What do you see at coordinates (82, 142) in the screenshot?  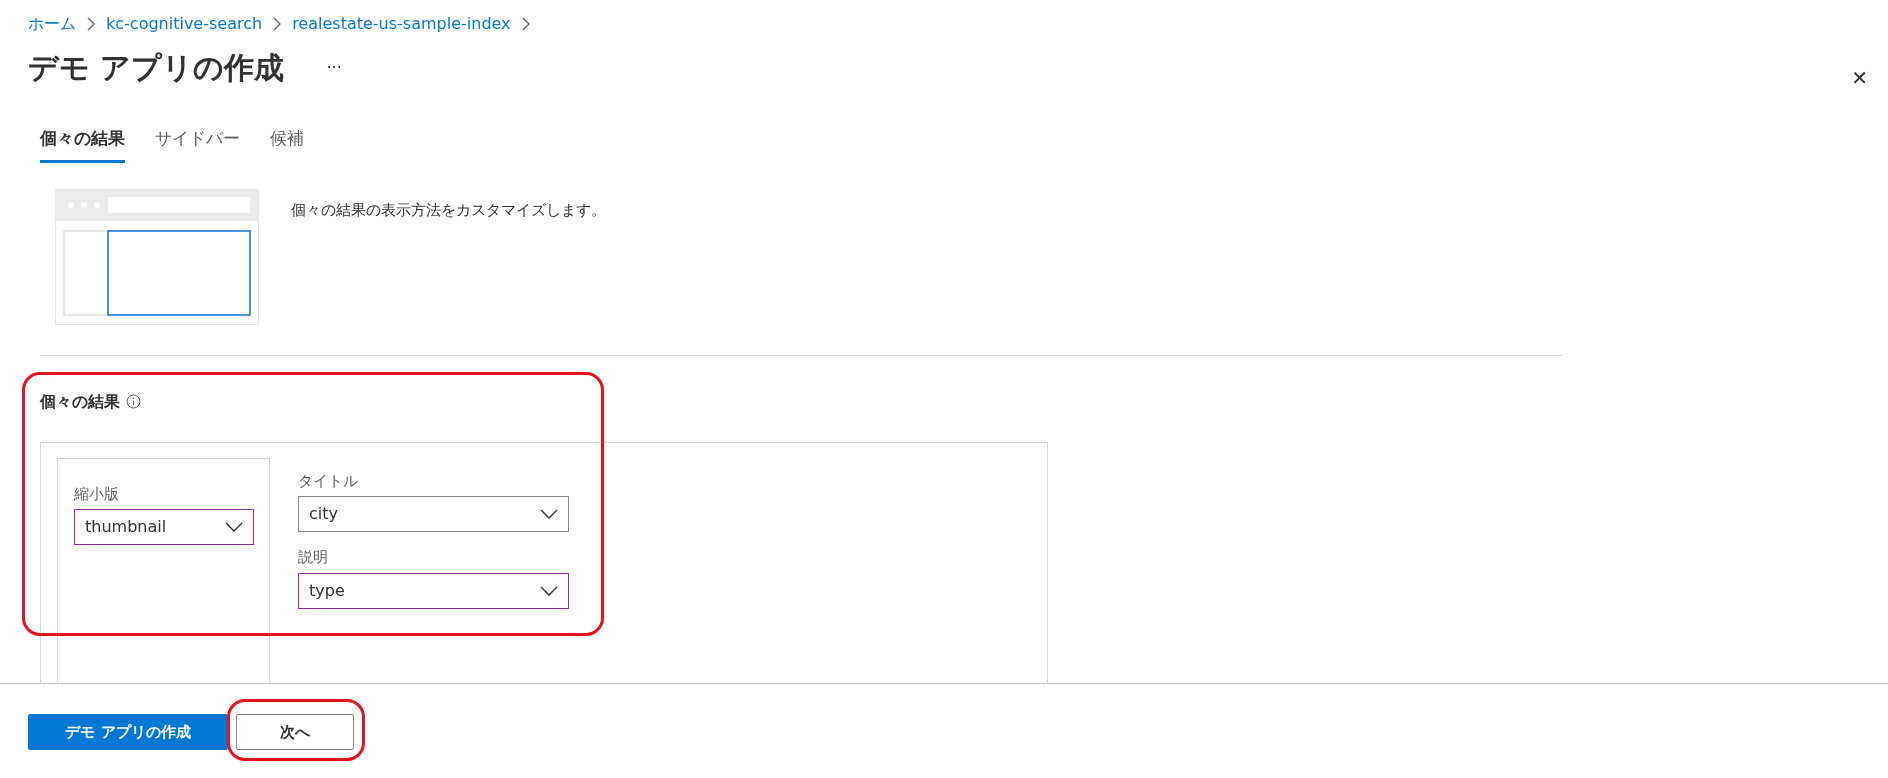 I see `tab: 個々の結果` at bounding box center [82, 142].